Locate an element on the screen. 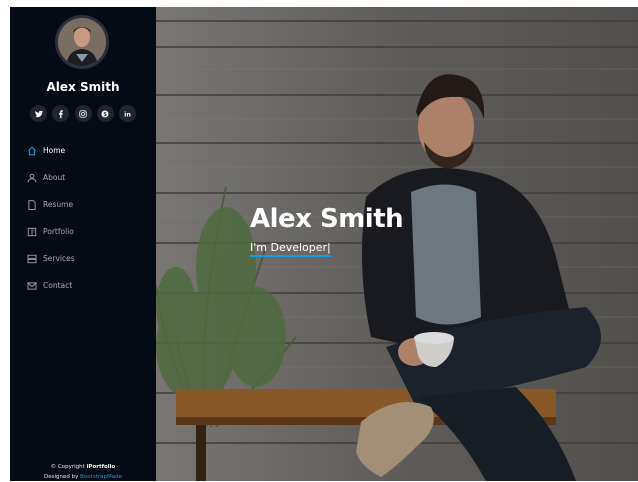 The image size is (638, 482). linkedin-icon: in is located at coordinates (127, 113).